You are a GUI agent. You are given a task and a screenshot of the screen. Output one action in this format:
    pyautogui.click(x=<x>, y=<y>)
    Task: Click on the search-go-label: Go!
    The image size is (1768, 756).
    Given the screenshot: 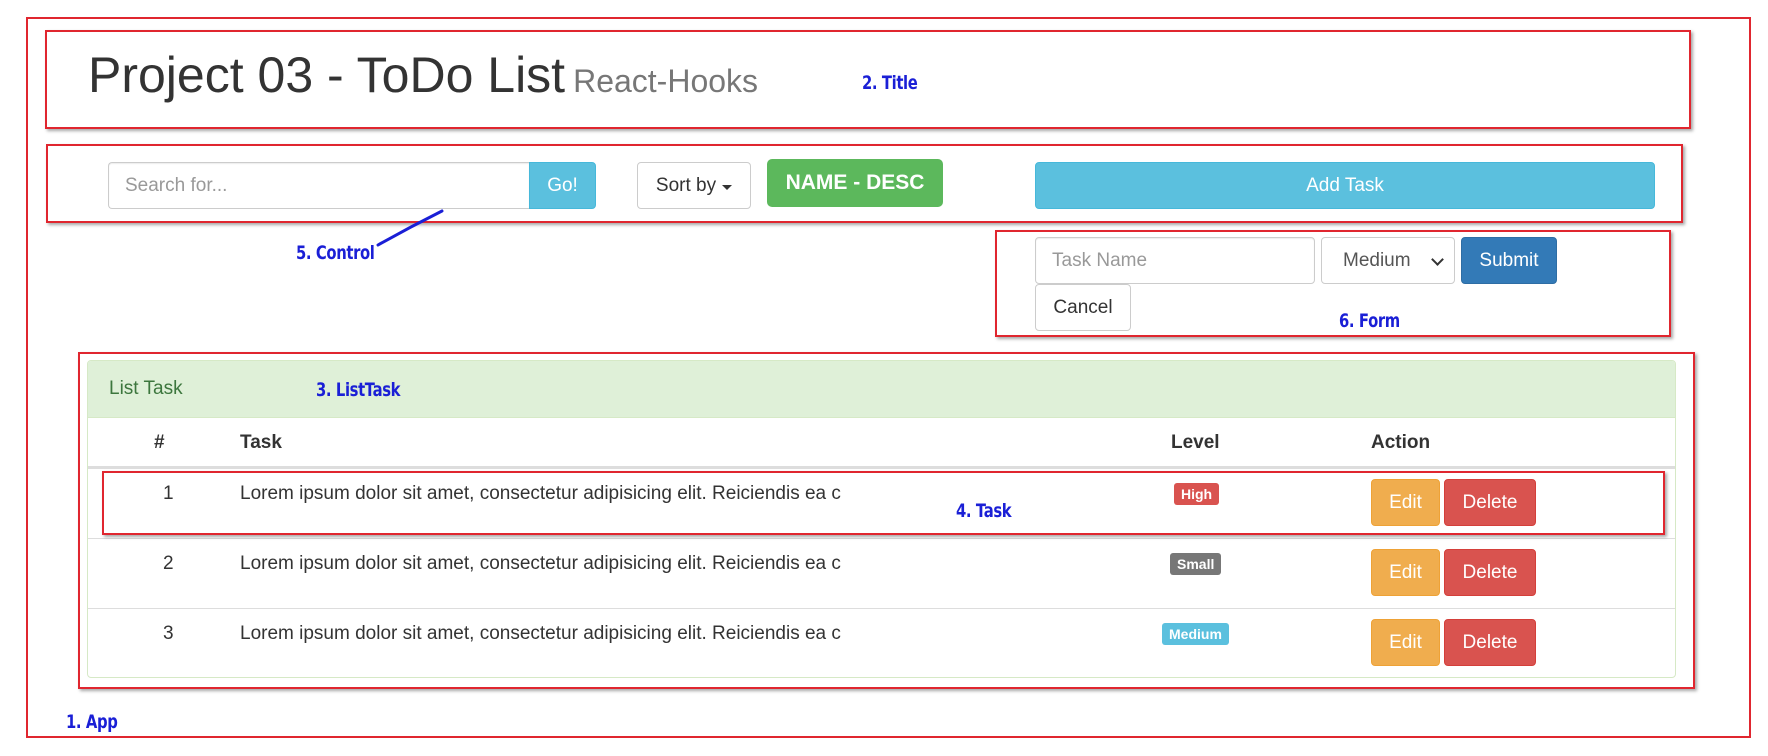 What is the action you would take?
    pyautogui.click(x=562, y=185)
    